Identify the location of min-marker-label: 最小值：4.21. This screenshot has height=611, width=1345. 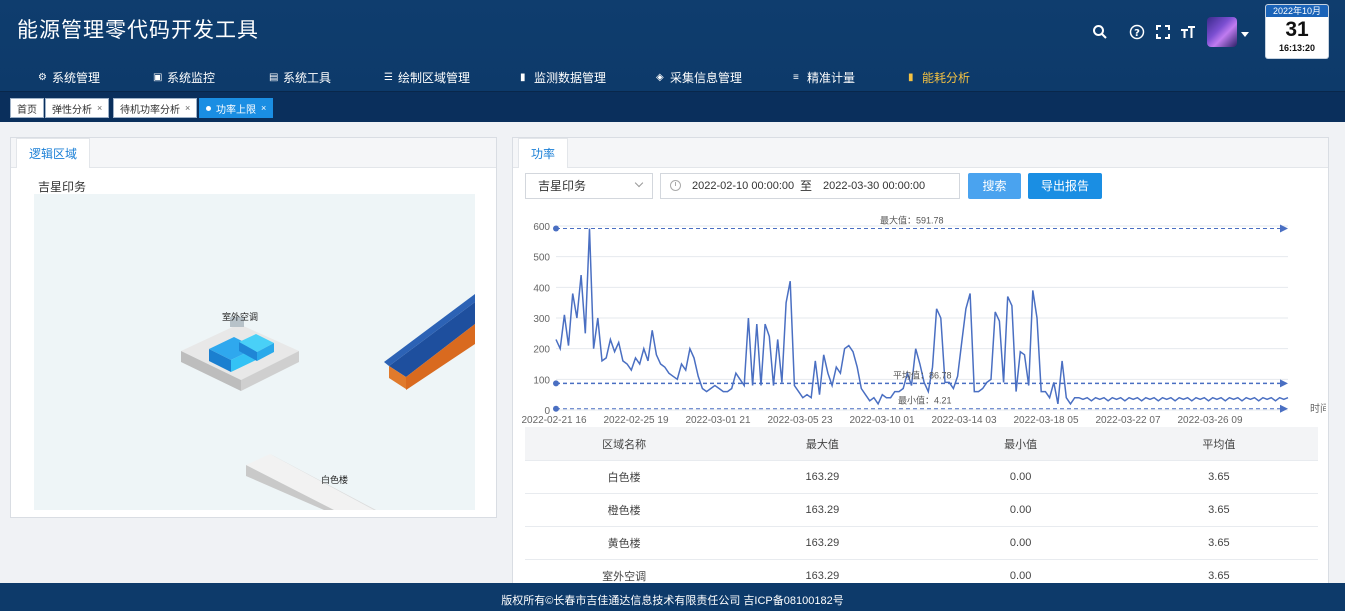
(925, 400).